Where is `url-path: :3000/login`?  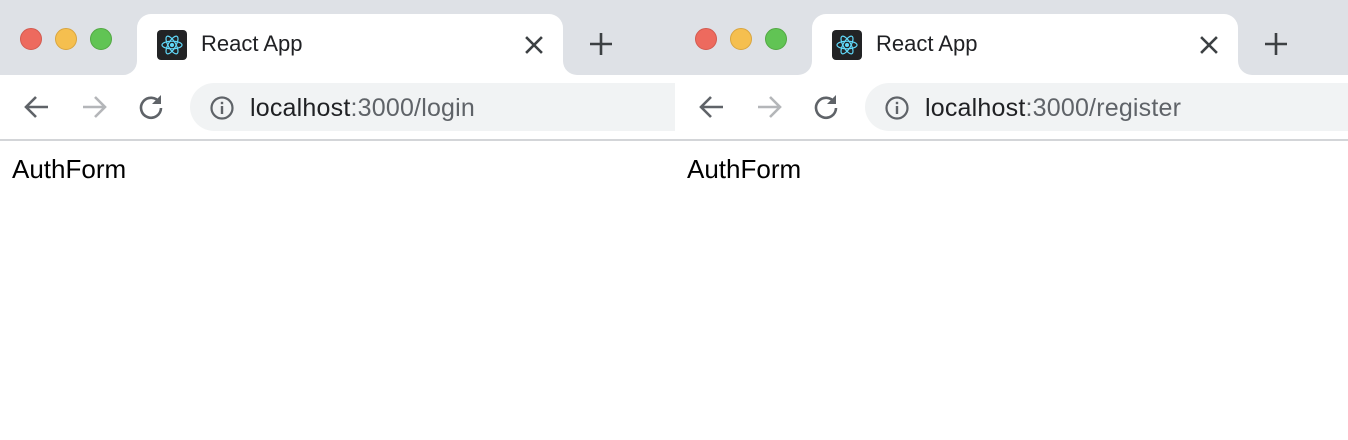
url-path: :3000/login is located at coordinates (413, 108).